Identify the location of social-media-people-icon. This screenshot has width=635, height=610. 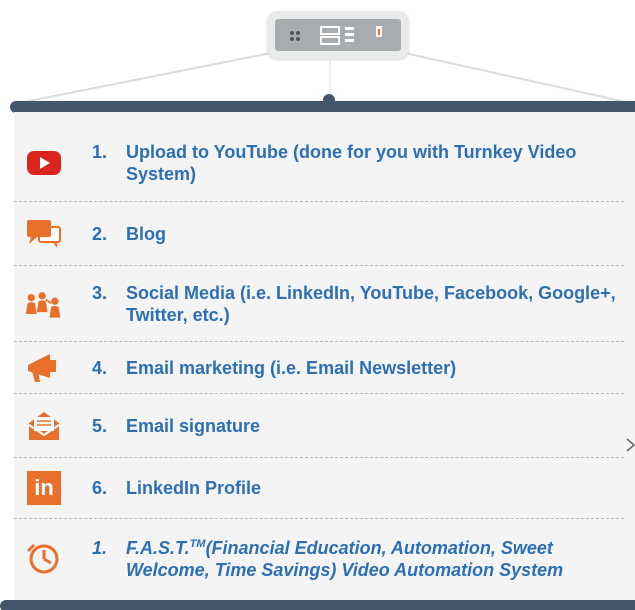
(44, 304).